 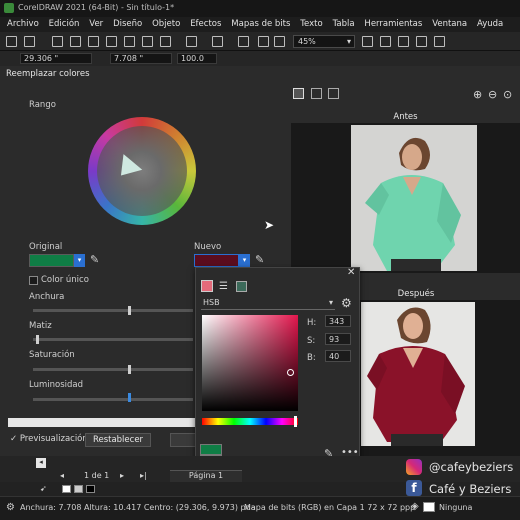 What do you see at coordinates (307, 23) in the screenshot?
I see `menu-texto: Texto` at bounding box center [307, 23].